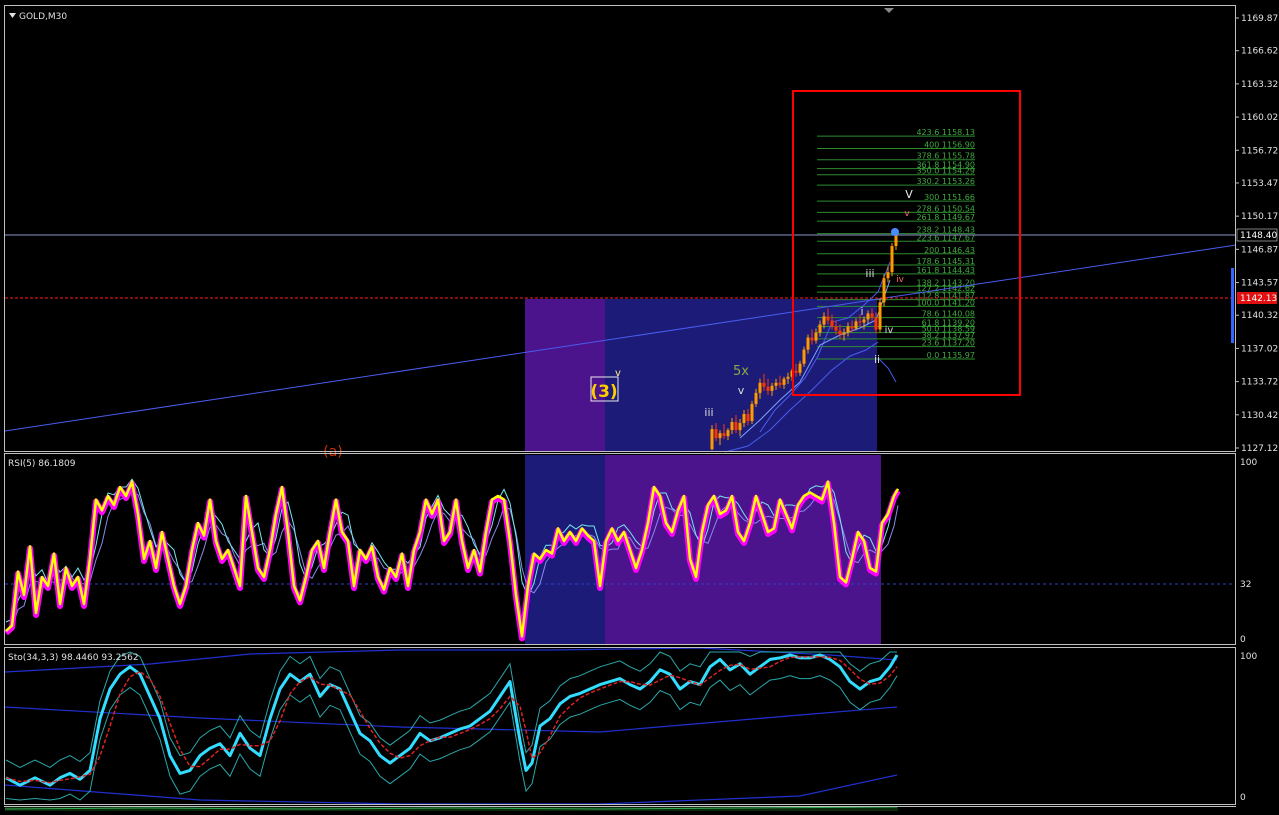 The height and width of the screenshot is (815, 1279). Describe the element at coordinates (1259, 52) in the screenshot. I see `price-tick-label: 1166.62` at that location.